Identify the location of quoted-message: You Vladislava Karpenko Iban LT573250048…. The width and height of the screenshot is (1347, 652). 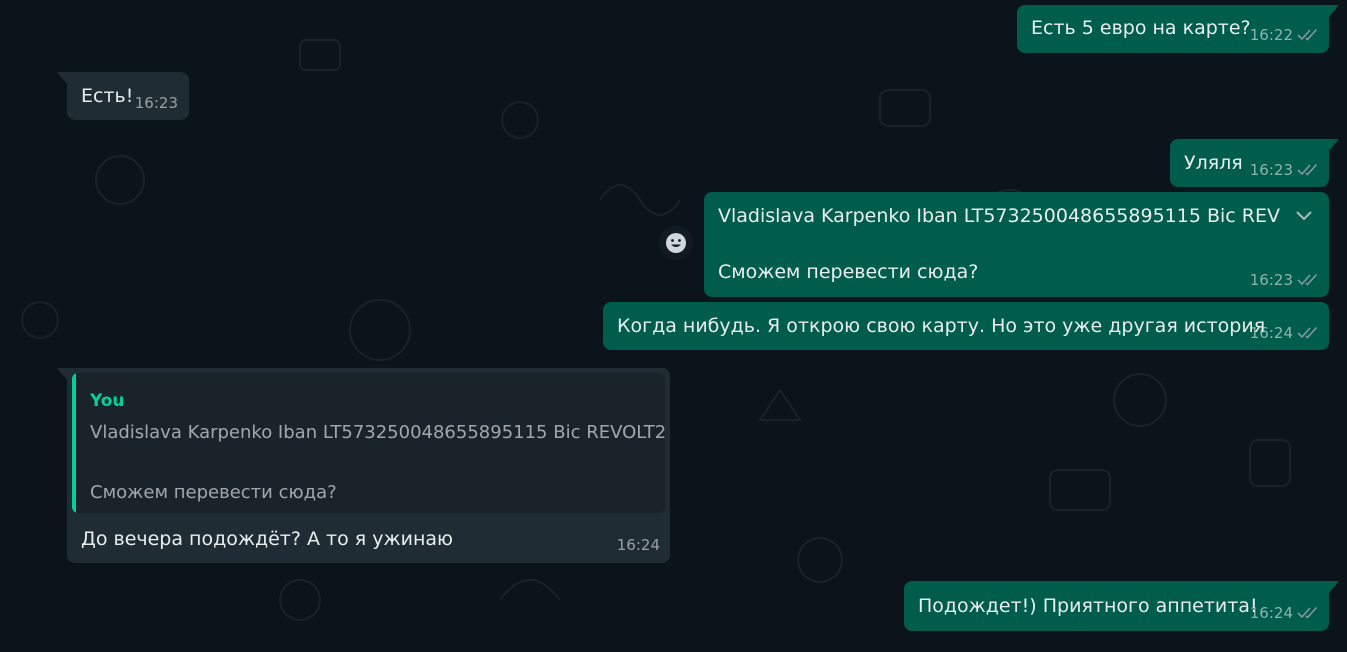
(368, 443).